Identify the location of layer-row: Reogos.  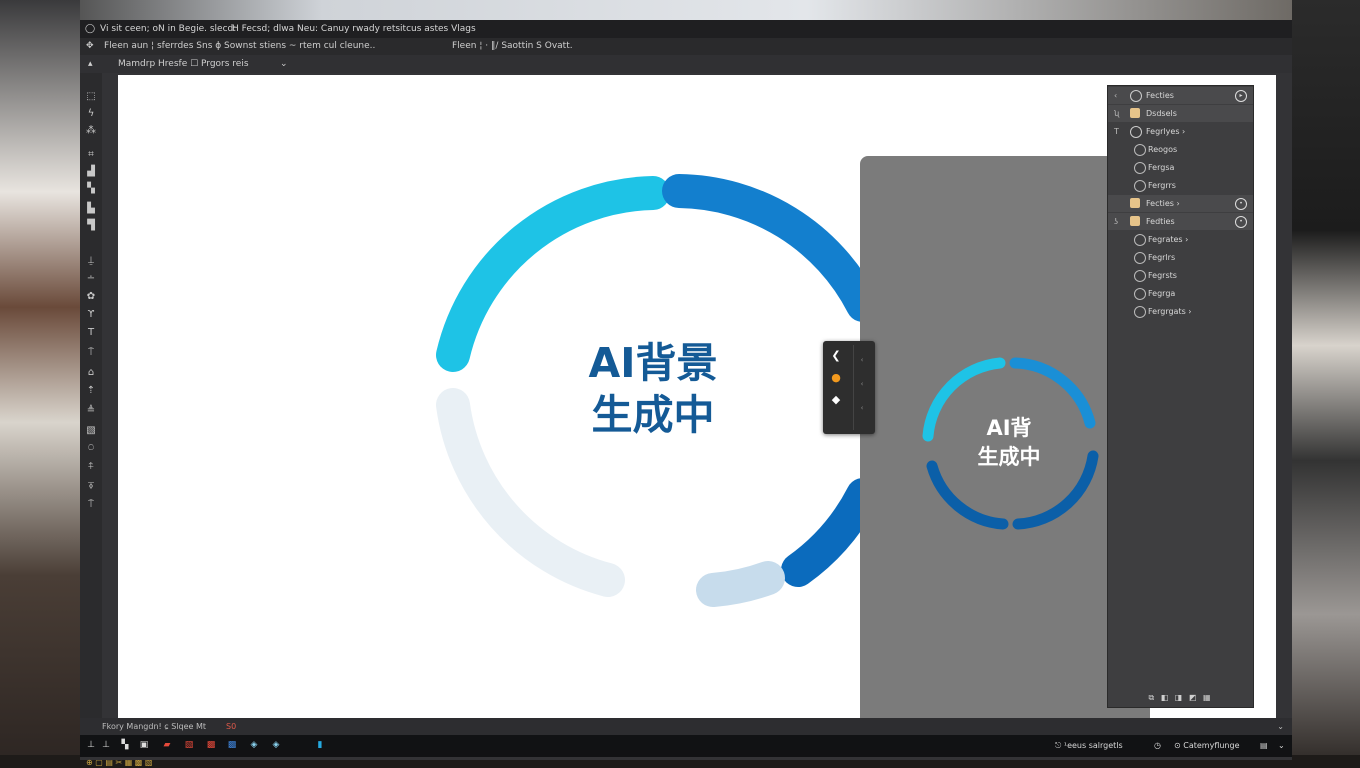
(1180, 149).